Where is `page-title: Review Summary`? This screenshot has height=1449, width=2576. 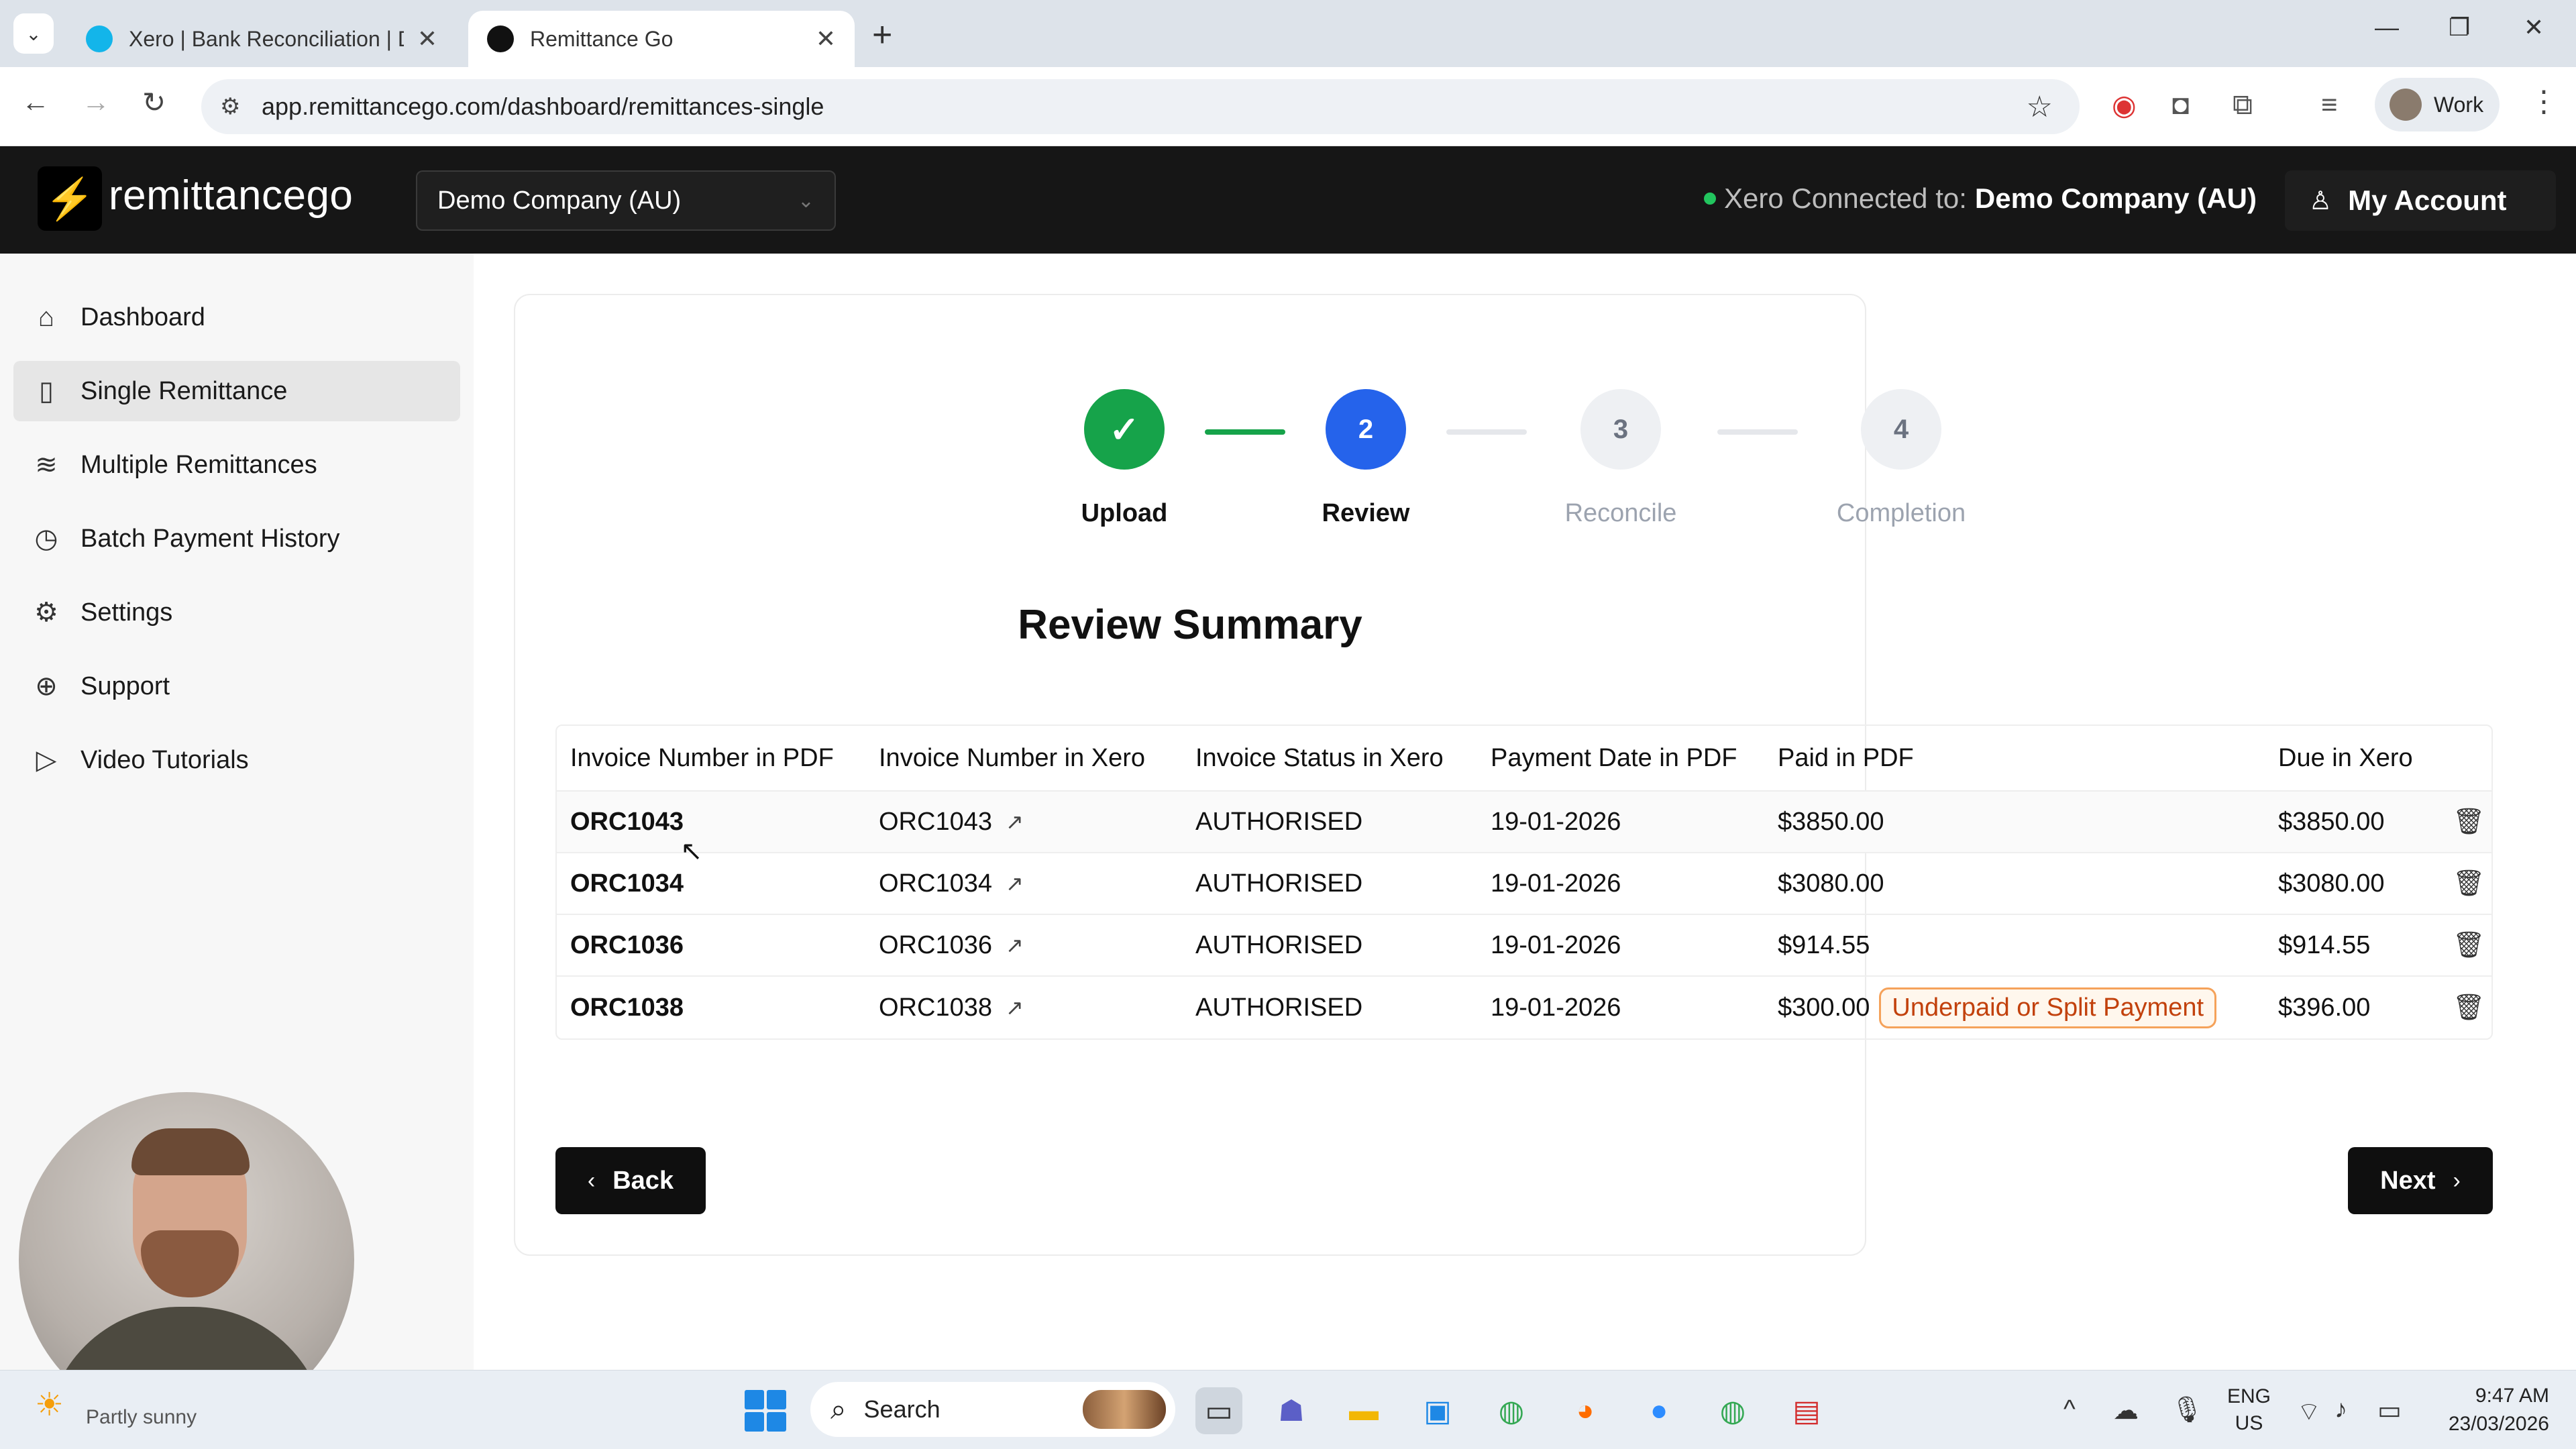
page-title: Review Summary is located at coordinates (1190, 625).